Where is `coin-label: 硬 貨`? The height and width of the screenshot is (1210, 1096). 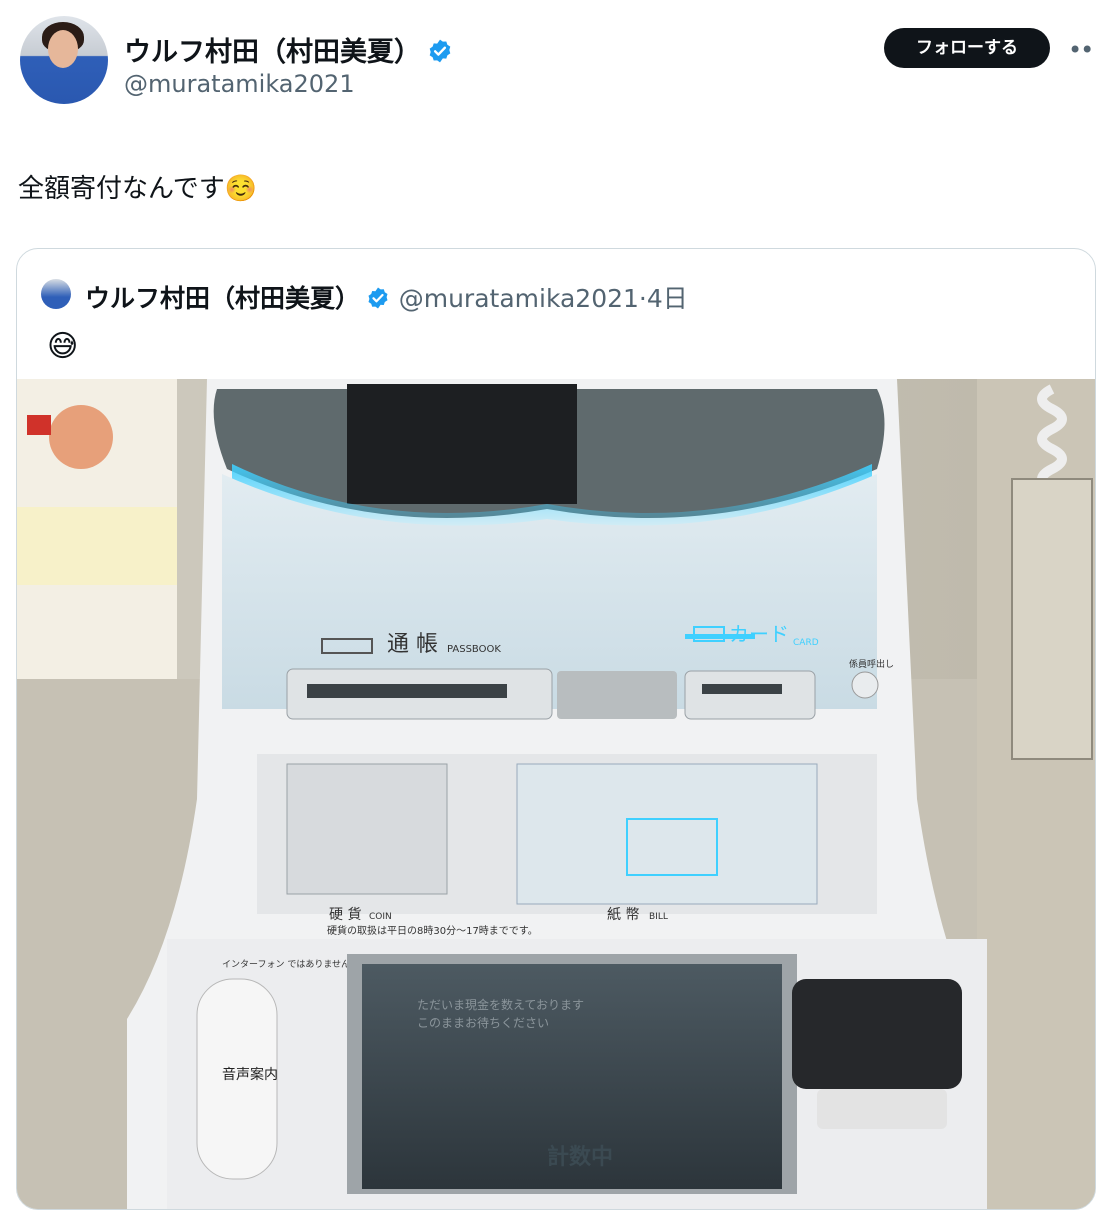 coin-label: 硬 貨 is located at coordinates (345, 914).